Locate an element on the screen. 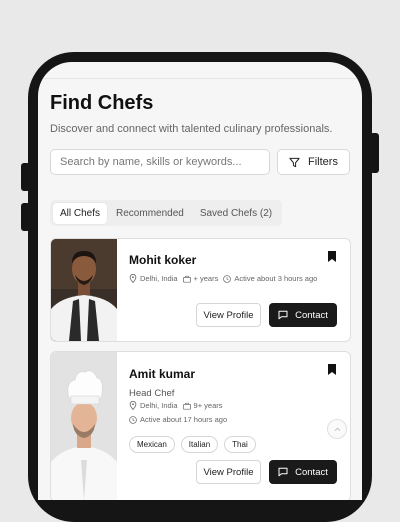  chef-meta: Delhi, India 9+ years is located at coordinates (176, 405).